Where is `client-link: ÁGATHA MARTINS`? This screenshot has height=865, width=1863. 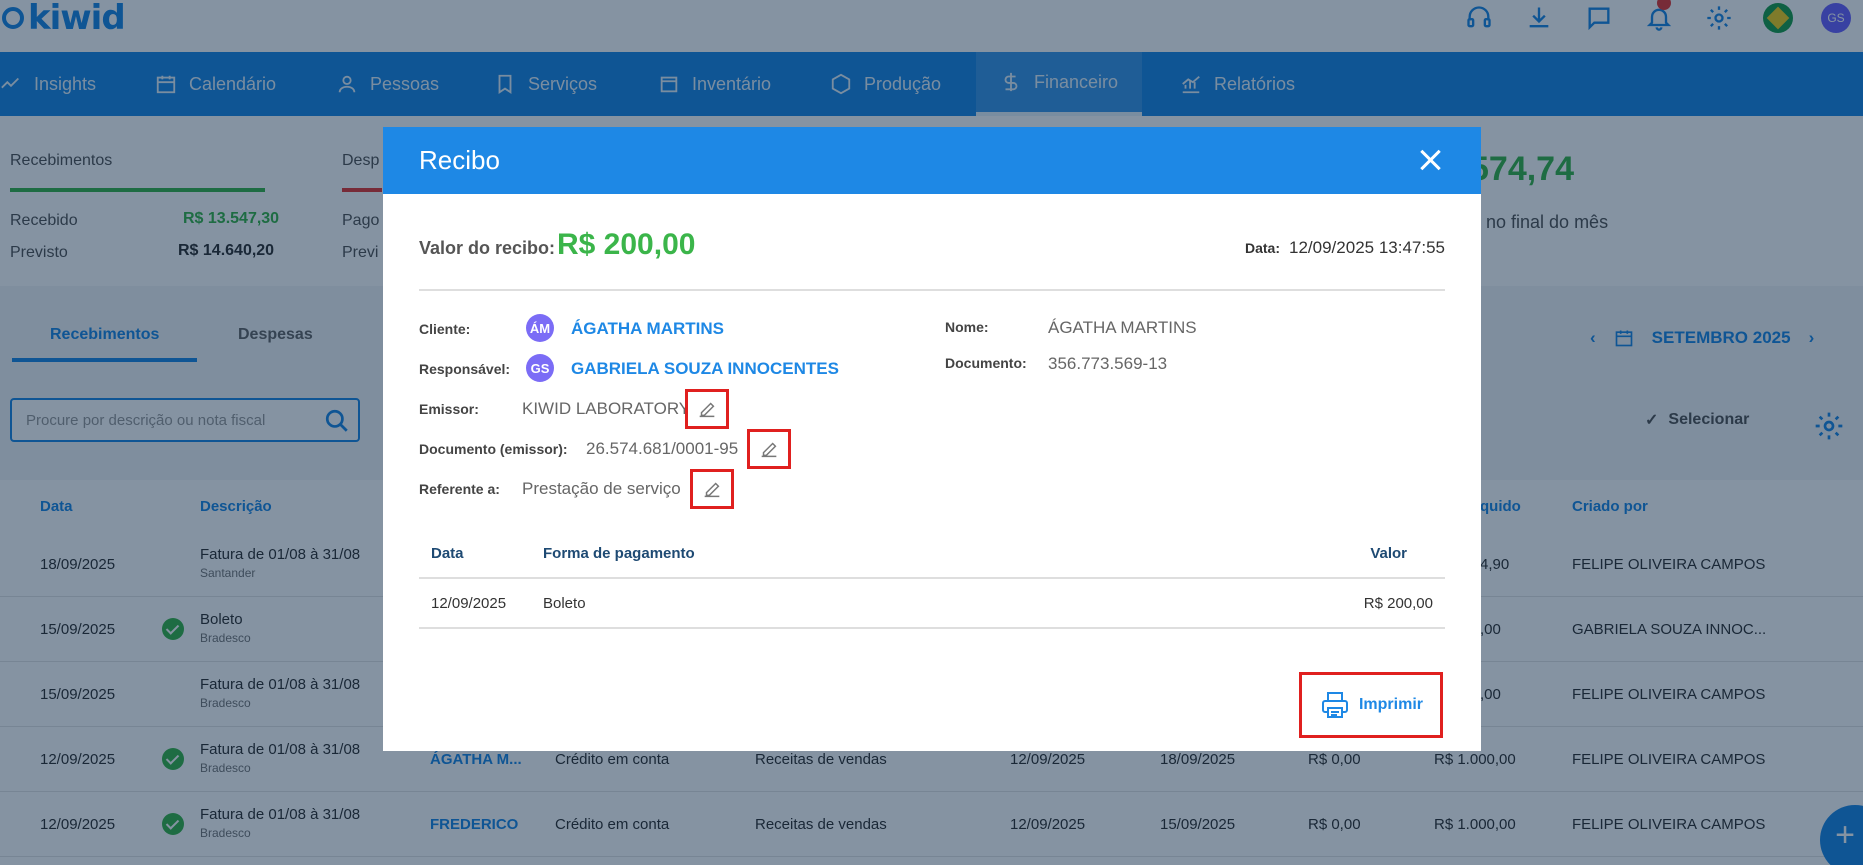 client-link: ÁGATHA MARTINS is located at coordinates (647, 329).